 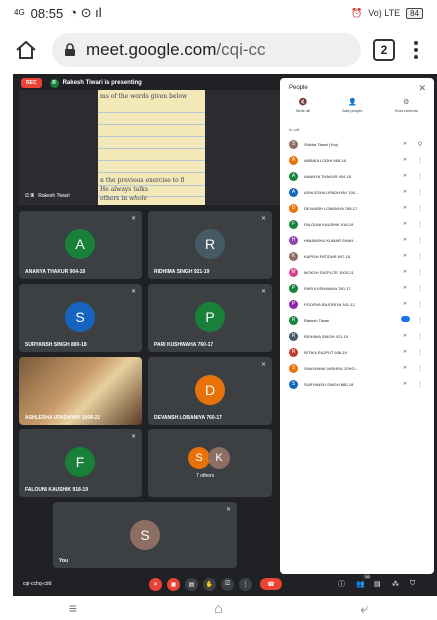 I want to click on participant-avatar: D, so click(x=293, y=208).